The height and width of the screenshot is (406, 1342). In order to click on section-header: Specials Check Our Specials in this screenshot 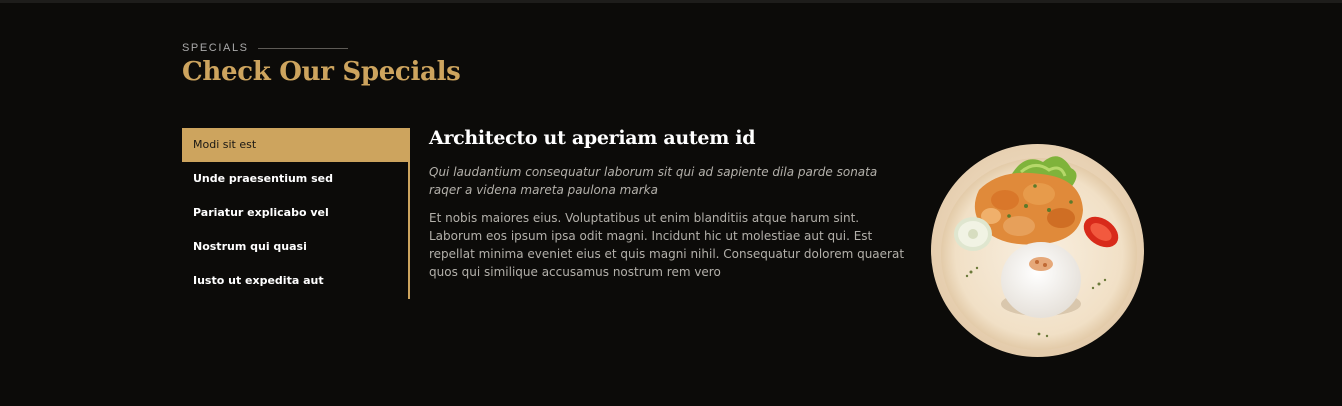, I will do `click(321, 64)`.